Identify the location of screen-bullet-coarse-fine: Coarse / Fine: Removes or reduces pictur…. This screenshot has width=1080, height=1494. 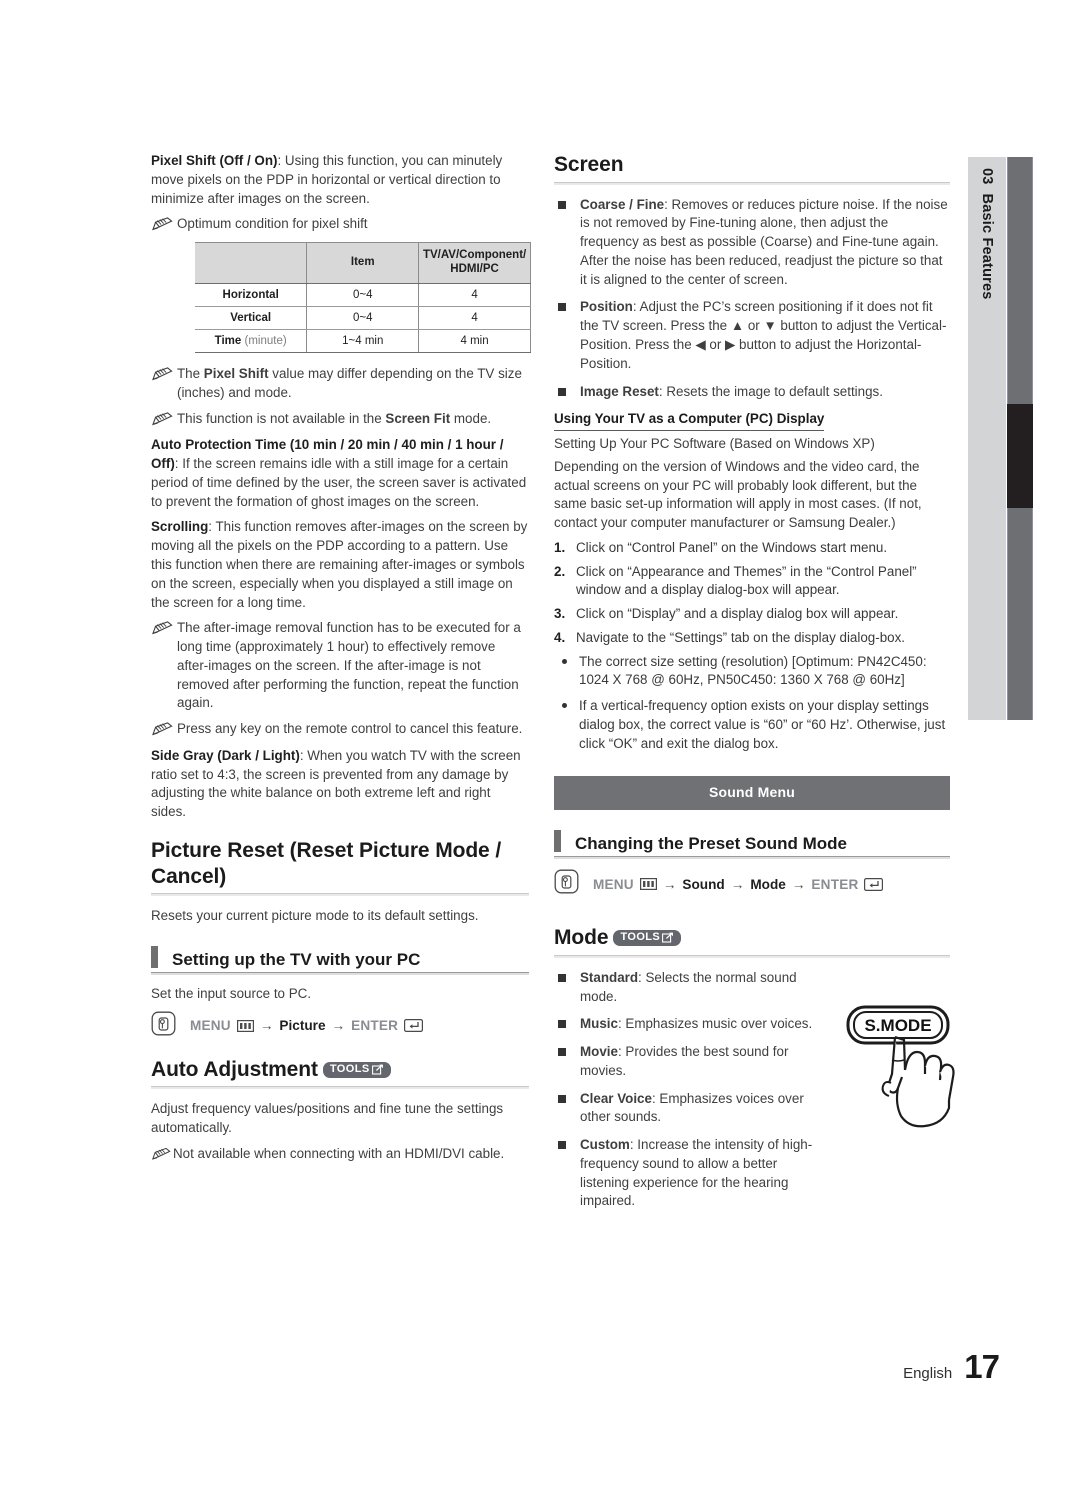
(752, 243).